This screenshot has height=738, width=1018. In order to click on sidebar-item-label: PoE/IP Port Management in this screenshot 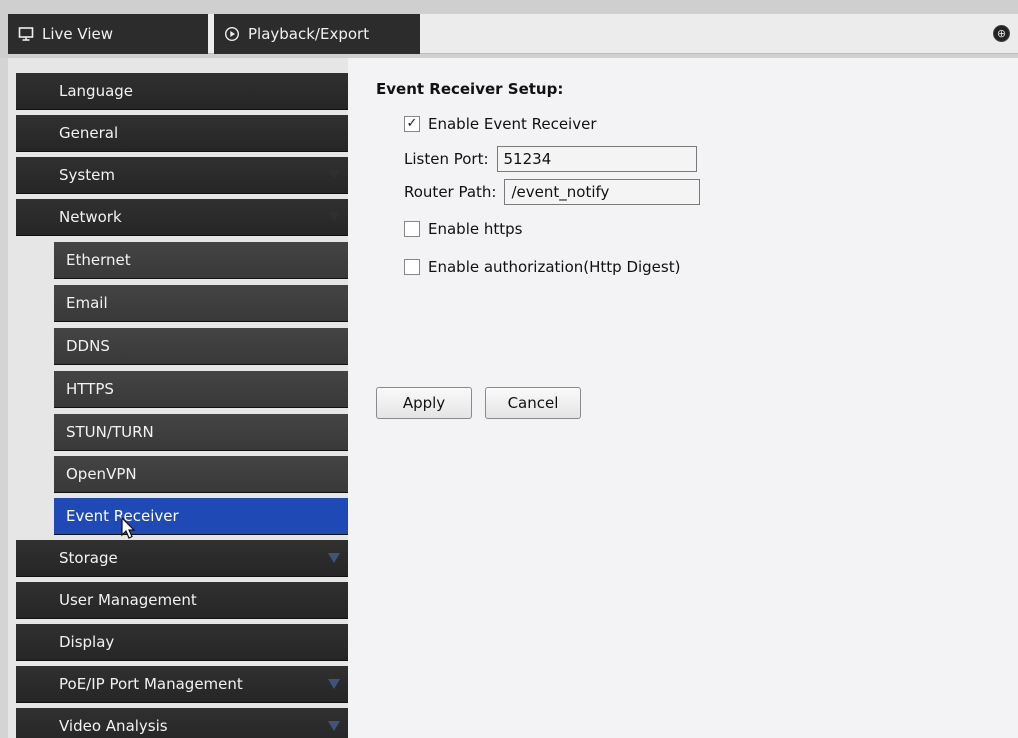, I will do `click(151, 684)`.